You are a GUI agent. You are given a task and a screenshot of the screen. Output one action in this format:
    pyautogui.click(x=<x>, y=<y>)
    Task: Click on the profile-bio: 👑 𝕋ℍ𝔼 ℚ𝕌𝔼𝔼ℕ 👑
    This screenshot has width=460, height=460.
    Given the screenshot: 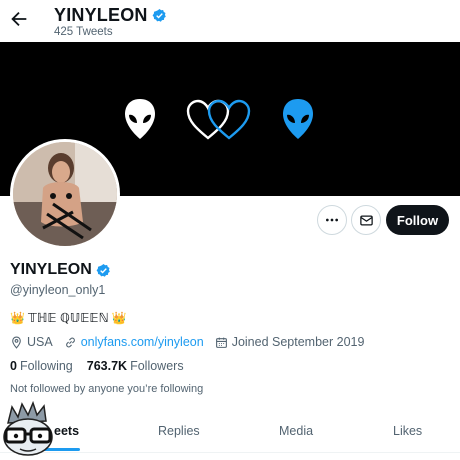 What is the action you would take?
    pyautogui.click(x=68, y=318)
    